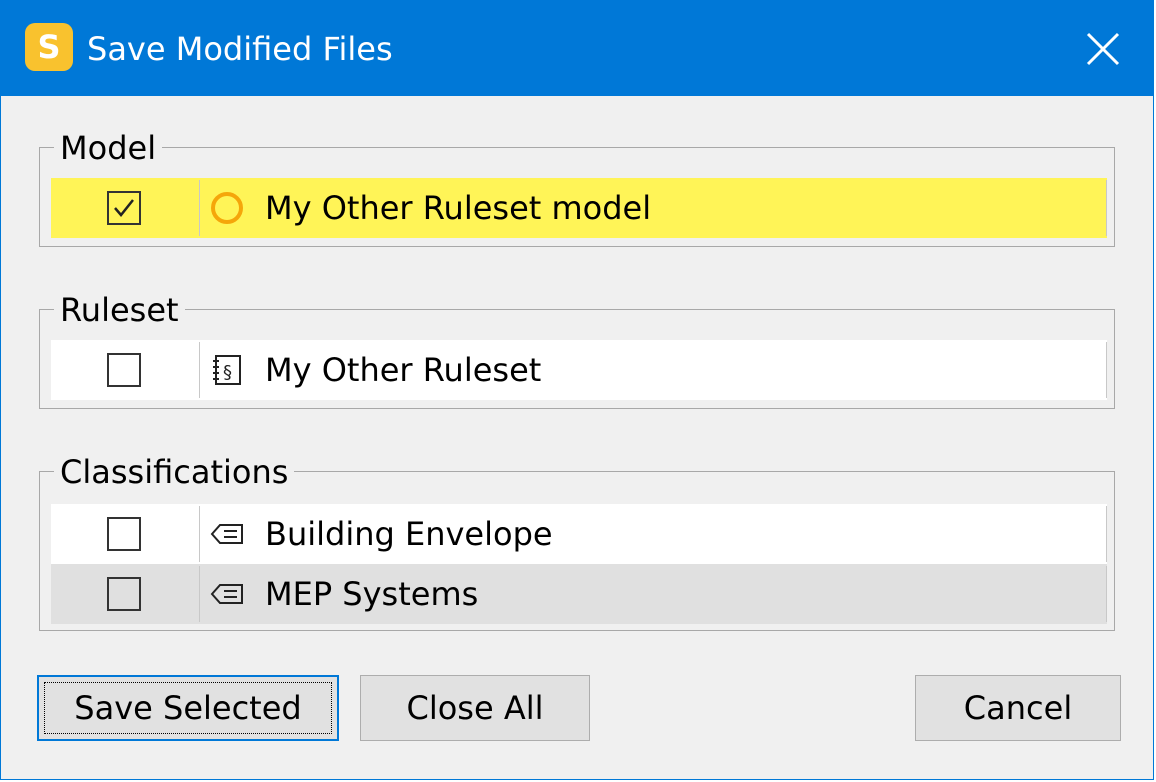  What do you see at coordinates (579, 534) in the screenshot?
I see `list-item: Building Envelope` at bounding box center [579, 534].